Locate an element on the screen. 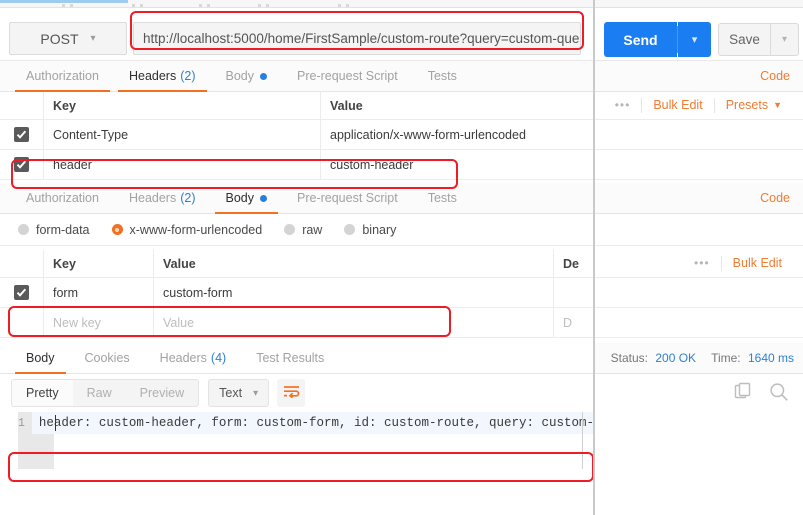  send-options-dropdown: ▾ is located at coordinates (694, 39).